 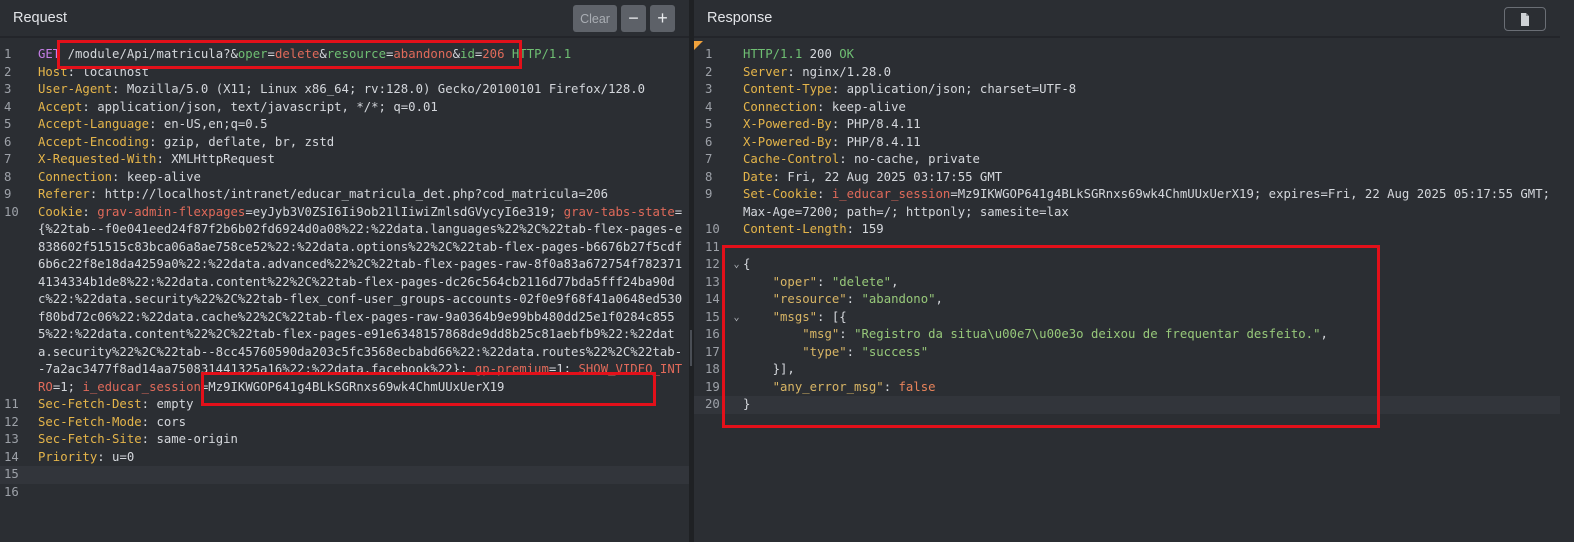 I want to click on response-line: 10 Content-Length: 159, so click(x=1127, y=230).